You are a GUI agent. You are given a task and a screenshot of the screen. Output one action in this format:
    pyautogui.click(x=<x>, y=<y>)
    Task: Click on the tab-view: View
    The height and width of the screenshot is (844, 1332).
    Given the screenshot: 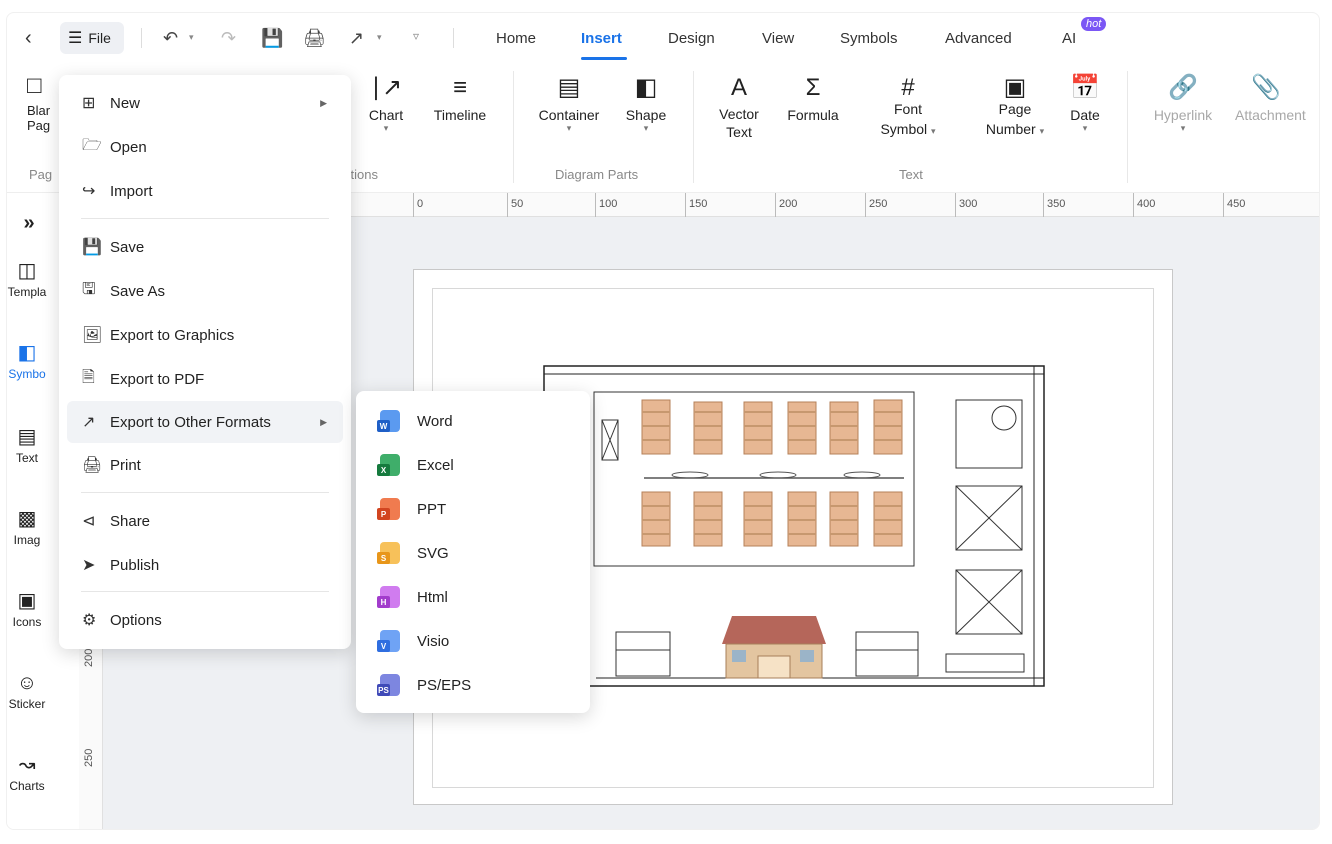 What is the action you would take?
    pyautogui.click(x=778, y=38)
    